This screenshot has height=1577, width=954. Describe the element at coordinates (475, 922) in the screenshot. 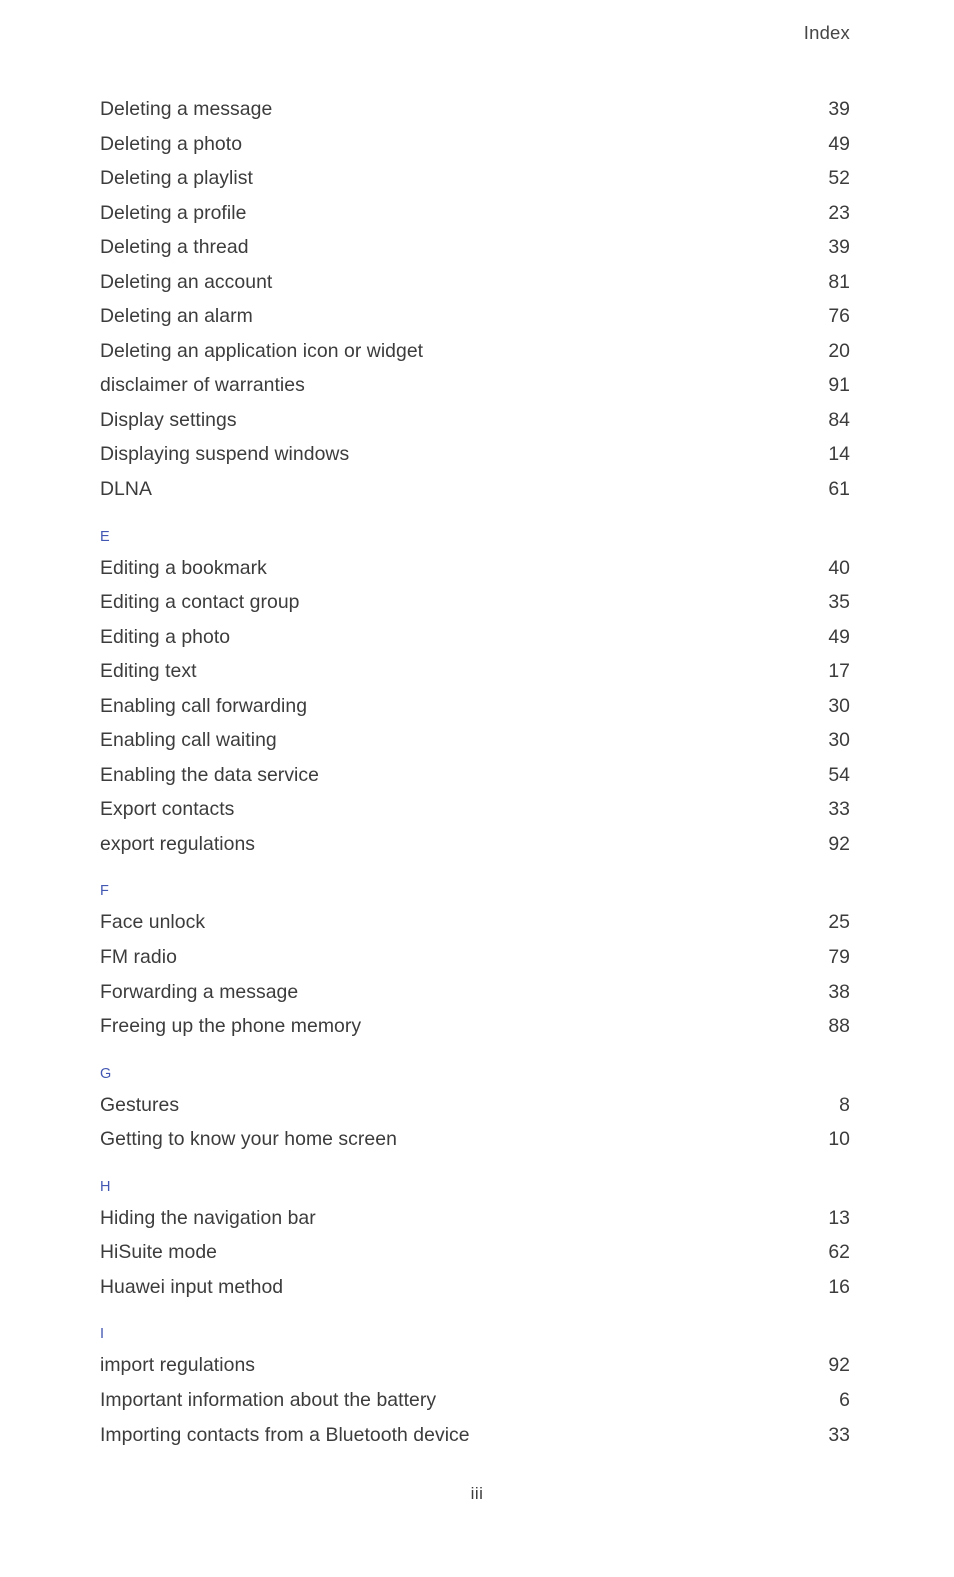

I see `index-entry: Face unlock 25` at that location.